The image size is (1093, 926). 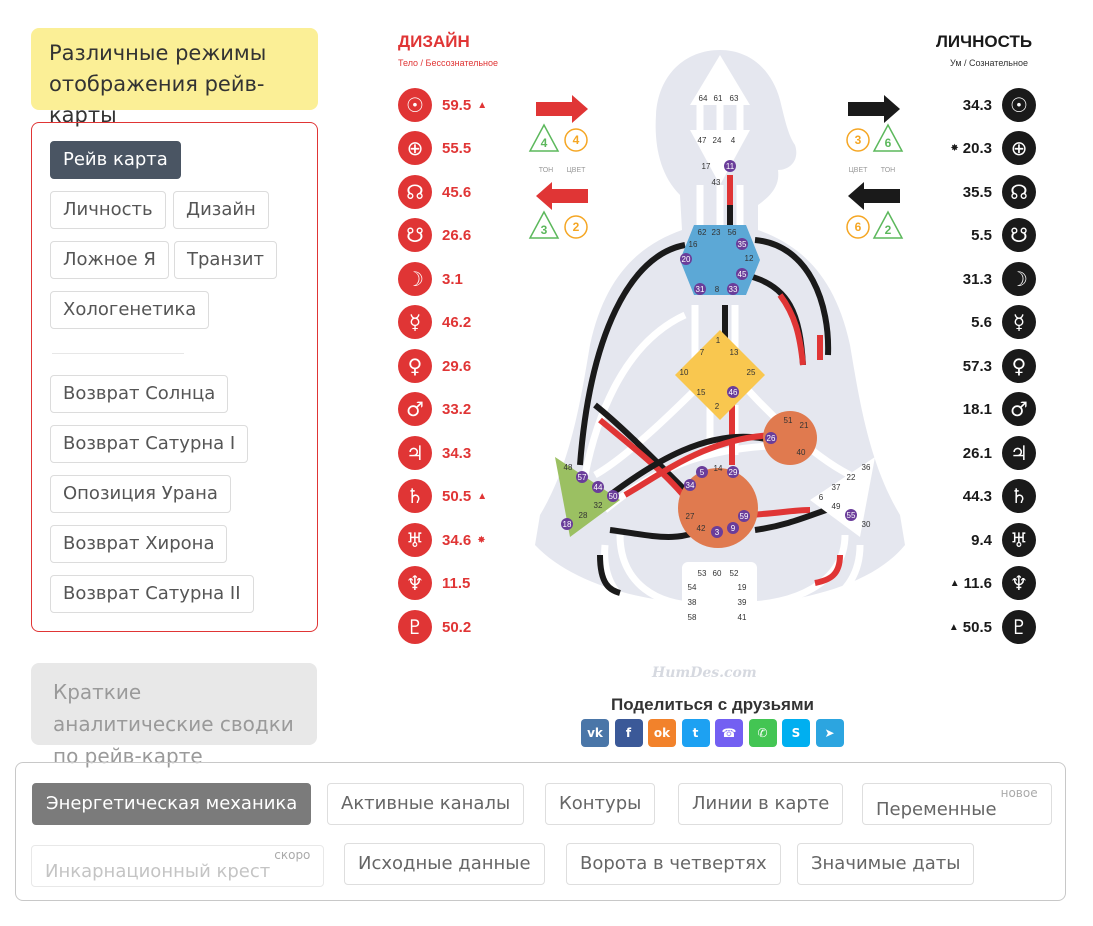 What do you see at coordinates (702, 232) in the screenshot?
I see `svg-text: 62` at bounding box center [702, 232].